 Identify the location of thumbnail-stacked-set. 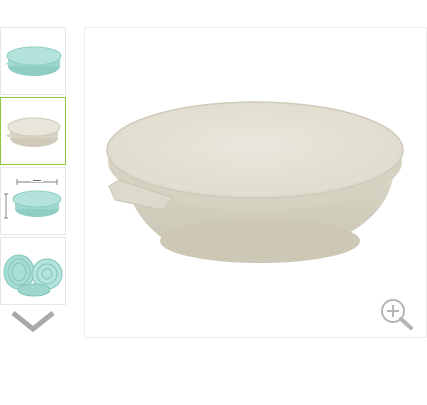
(33, 271).